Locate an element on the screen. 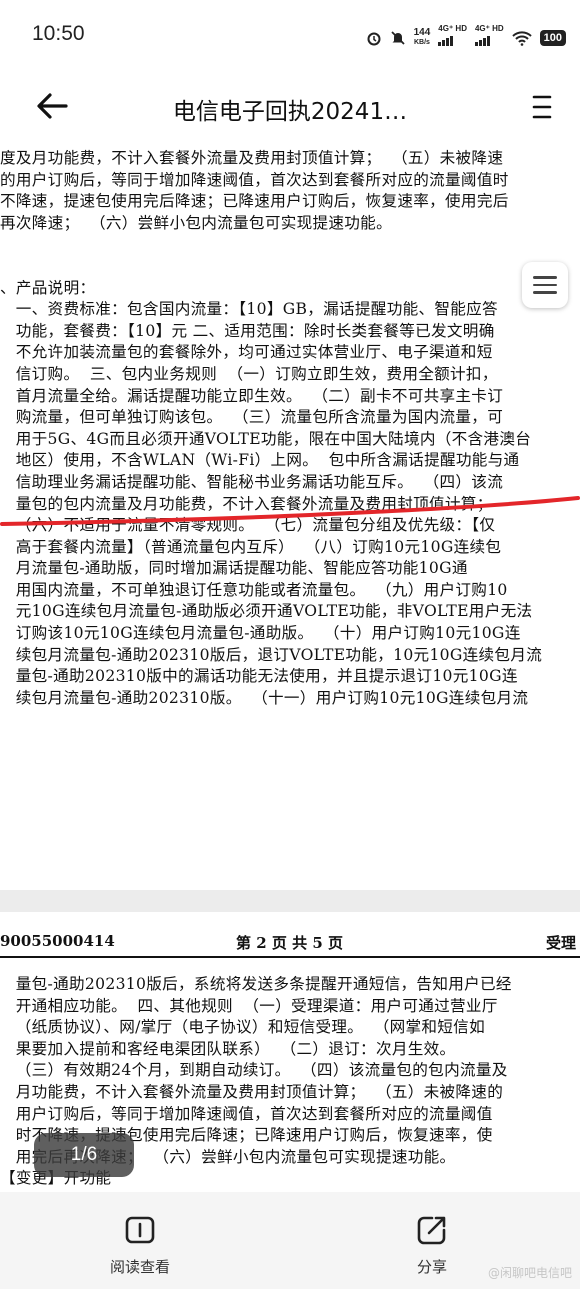 The height and width of the screenshot is (1289, 580). document-line: （纸质协议）、网/掌厅（电子协议）和短信受理。 （网掌和短信如 is located at coordinates (242, 1027).